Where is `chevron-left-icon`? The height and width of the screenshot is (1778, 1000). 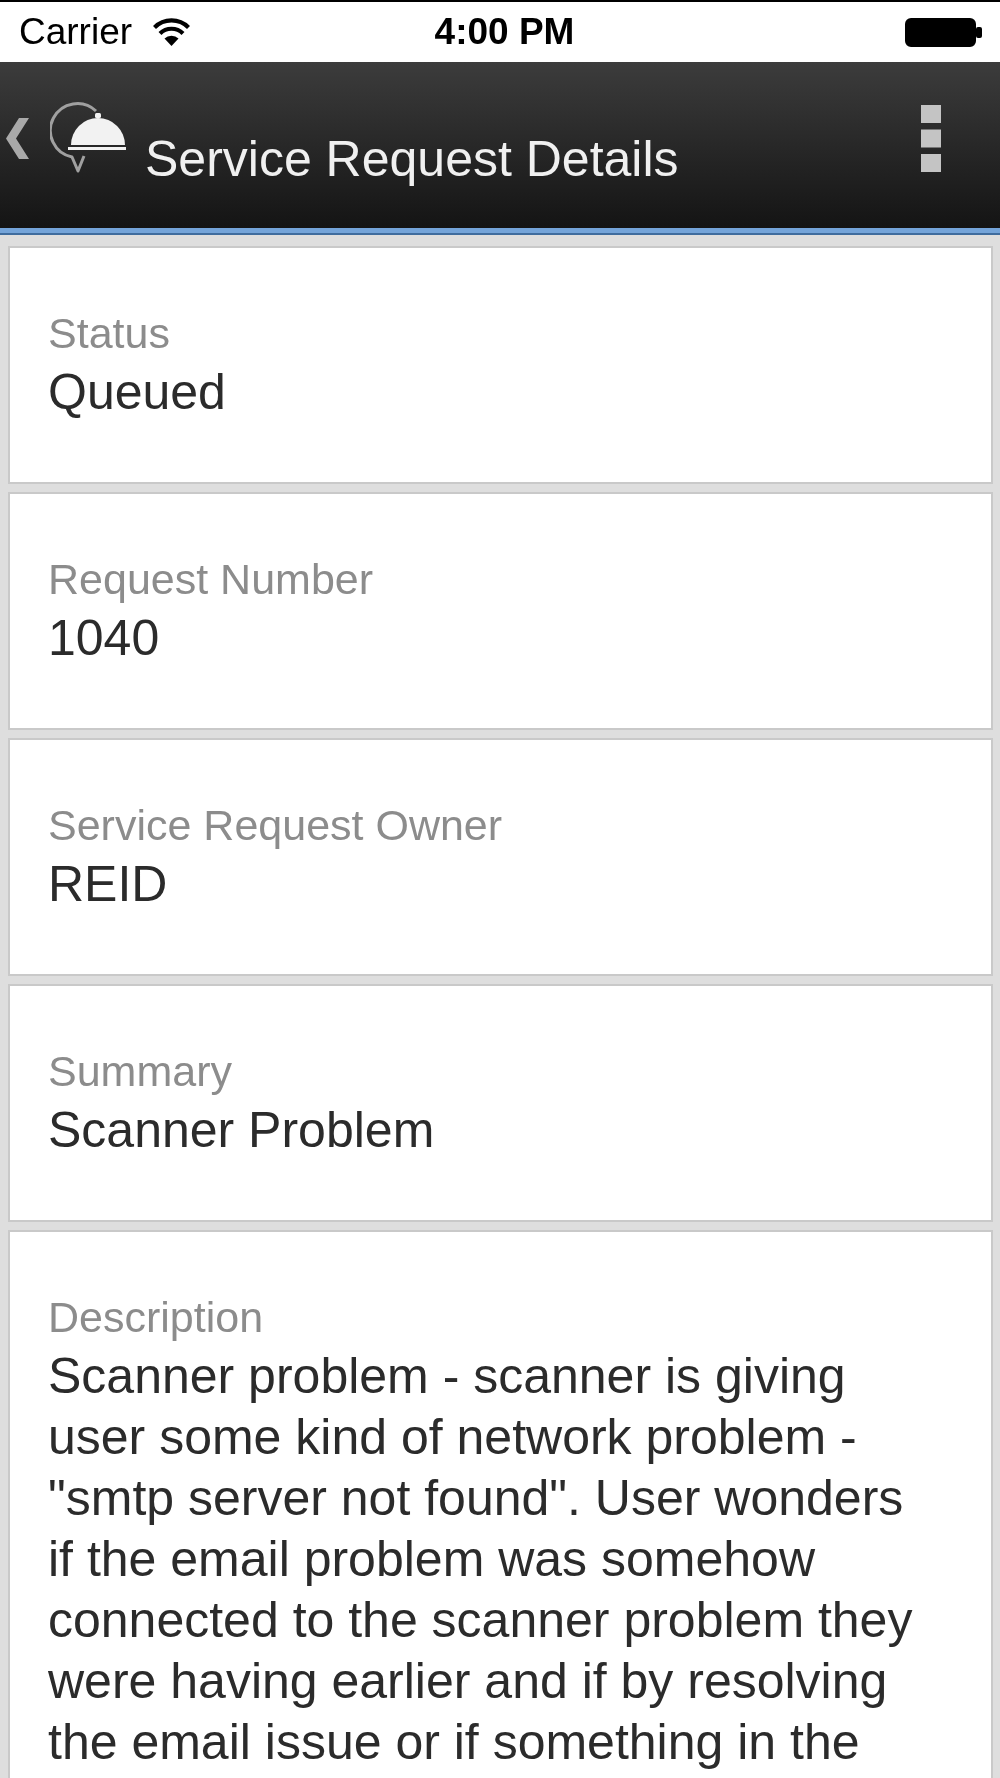 chevron-left-icon is located at coordinates (17, 138).